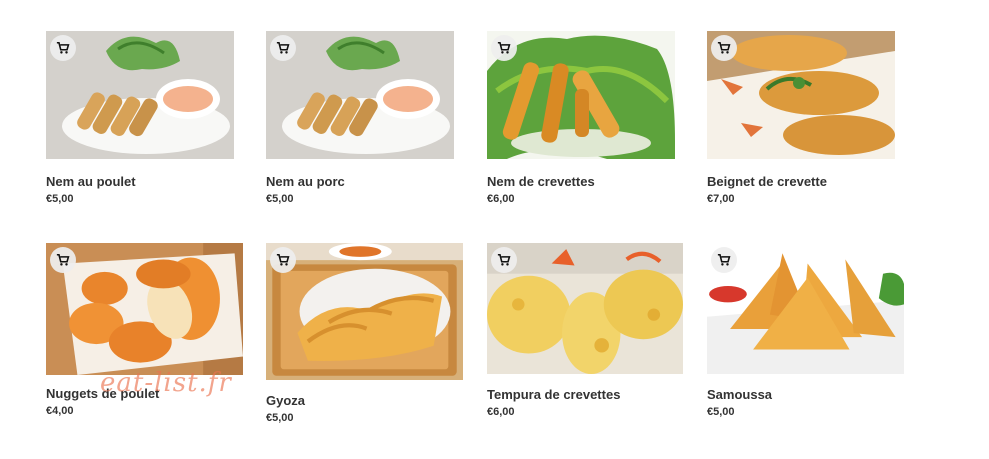  I want to click on product-price: €4,00, so click(60, 411).